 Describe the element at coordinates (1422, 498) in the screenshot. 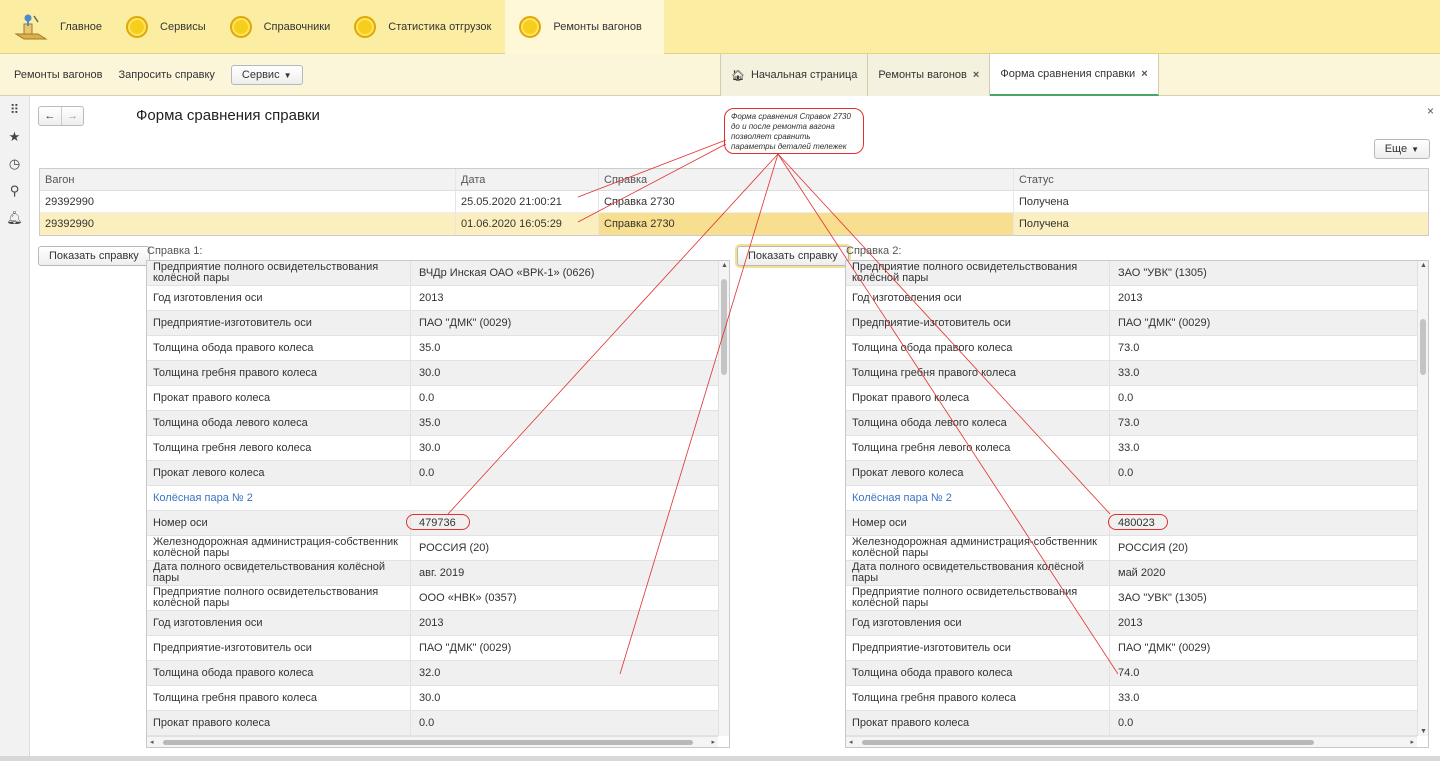

I see `vertical-scrollbar: ▲ ▼` at that location.